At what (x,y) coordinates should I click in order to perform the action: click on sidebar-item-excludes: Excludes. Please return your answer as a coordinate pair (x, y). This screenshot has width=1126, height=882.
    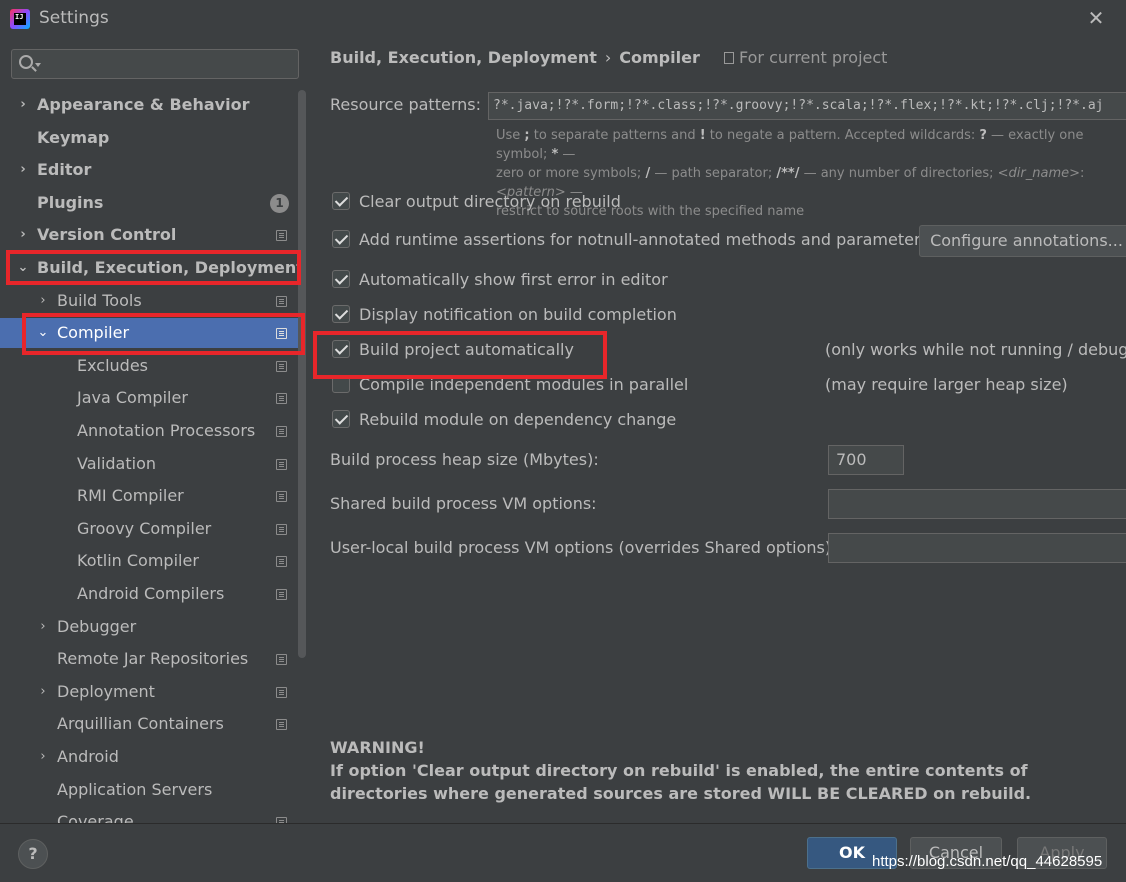
    Looking at the image, I should click on (149, 366).